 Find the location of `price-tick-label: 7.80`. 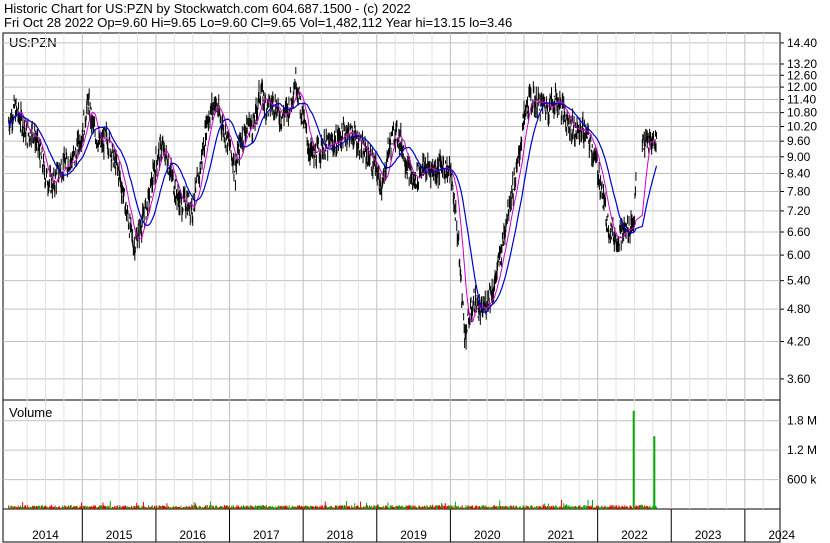

price-tick-label: 7.80 is located at coordinates (799, 192).